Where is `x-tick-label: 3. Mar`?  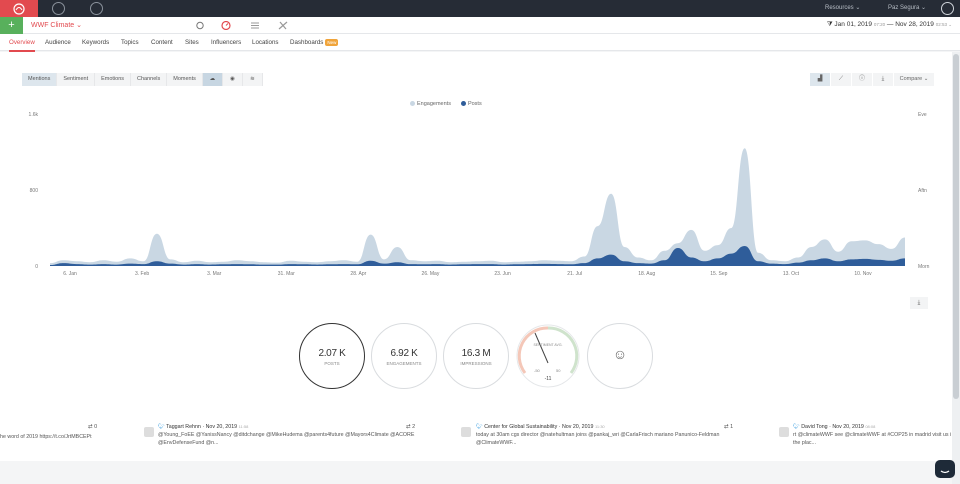 x-tick-label: 3. Mar is located at coordinates (214, 274).